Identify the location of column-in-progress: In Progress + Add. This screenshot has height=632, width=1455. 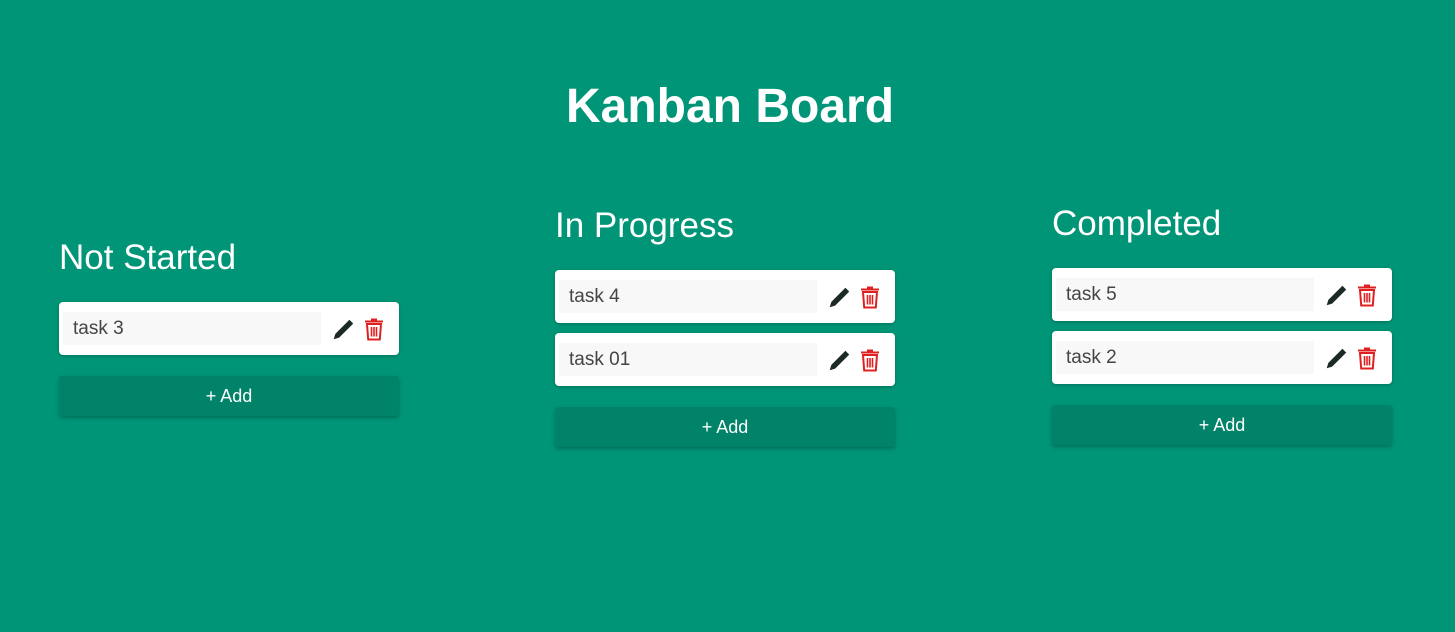
(725, 325).